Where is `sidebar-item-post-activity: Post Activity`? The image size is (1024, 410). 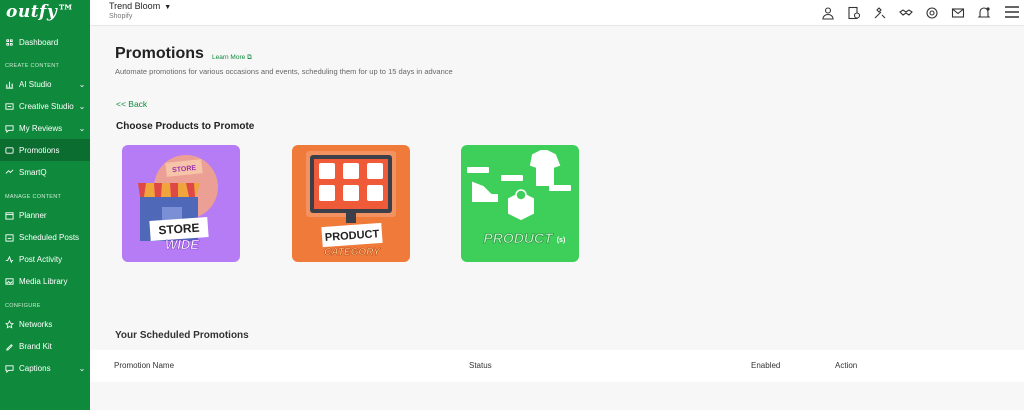 sidebar-item-post-activity: Post Activity is located at coordinates (45, 259).